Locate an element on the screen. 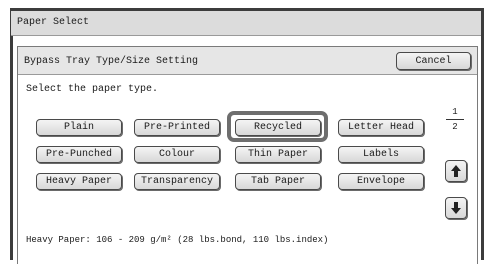 The width and height of the screenshot is (489, 264). cancel-button: Cancel is located at coordinates (433, 61).